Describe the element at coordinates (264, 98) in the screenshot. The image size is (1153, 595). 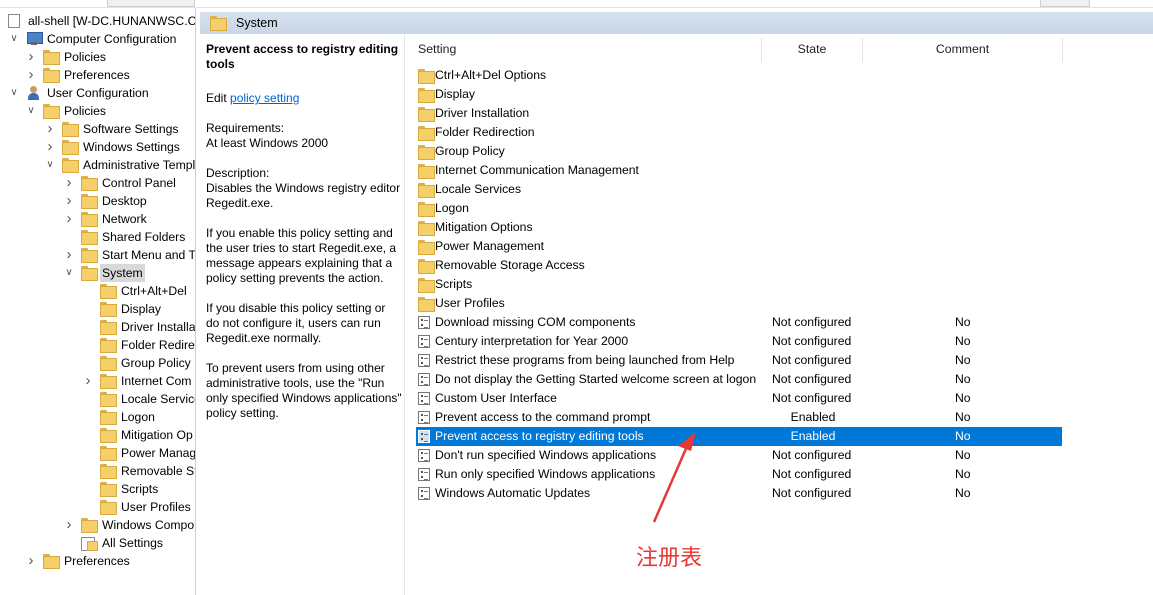
I see `policy-setting-link: policy setting` at that location.